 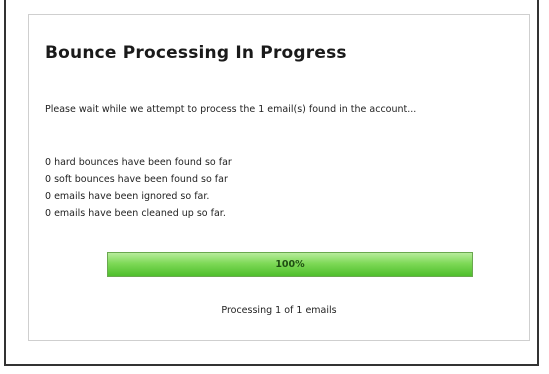 I want to click on progress-label: 100%, so click(x=290, y=264).